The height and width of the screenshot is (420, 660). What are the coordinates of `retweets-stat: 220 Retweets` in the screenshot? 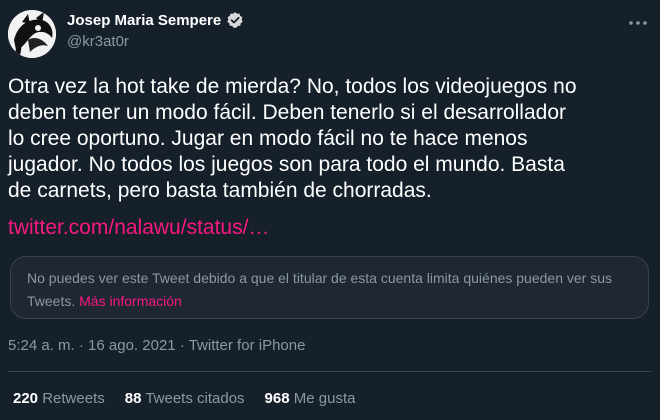 It's located at (59, 398).